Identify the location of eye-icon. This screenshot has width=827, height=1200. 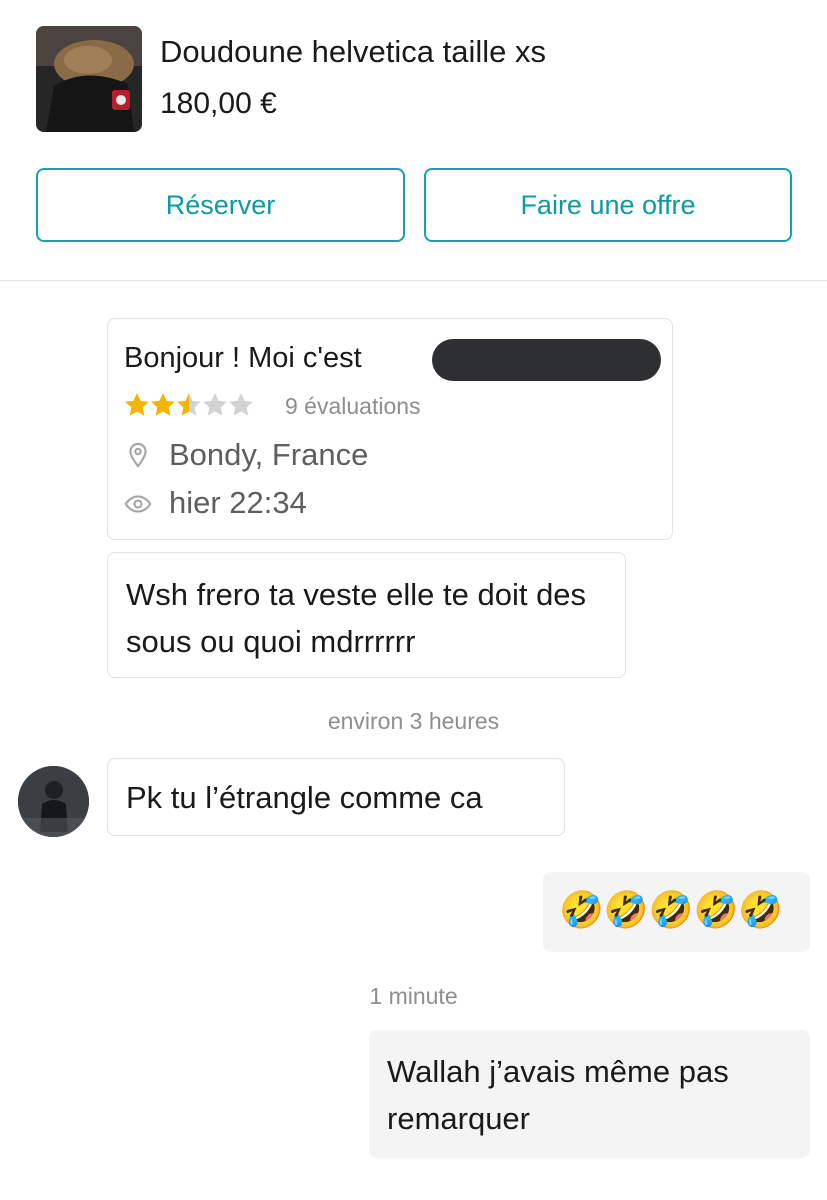
(138, 504).